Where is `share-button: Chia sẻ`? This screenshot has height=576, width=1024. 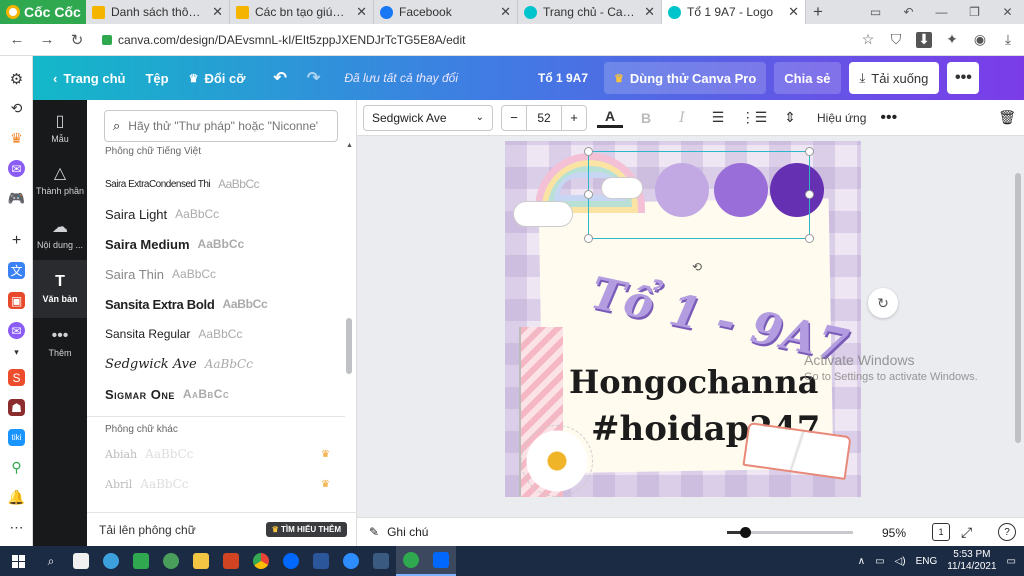
share-button: Chia sẻ is located at coordinates (807, 78).